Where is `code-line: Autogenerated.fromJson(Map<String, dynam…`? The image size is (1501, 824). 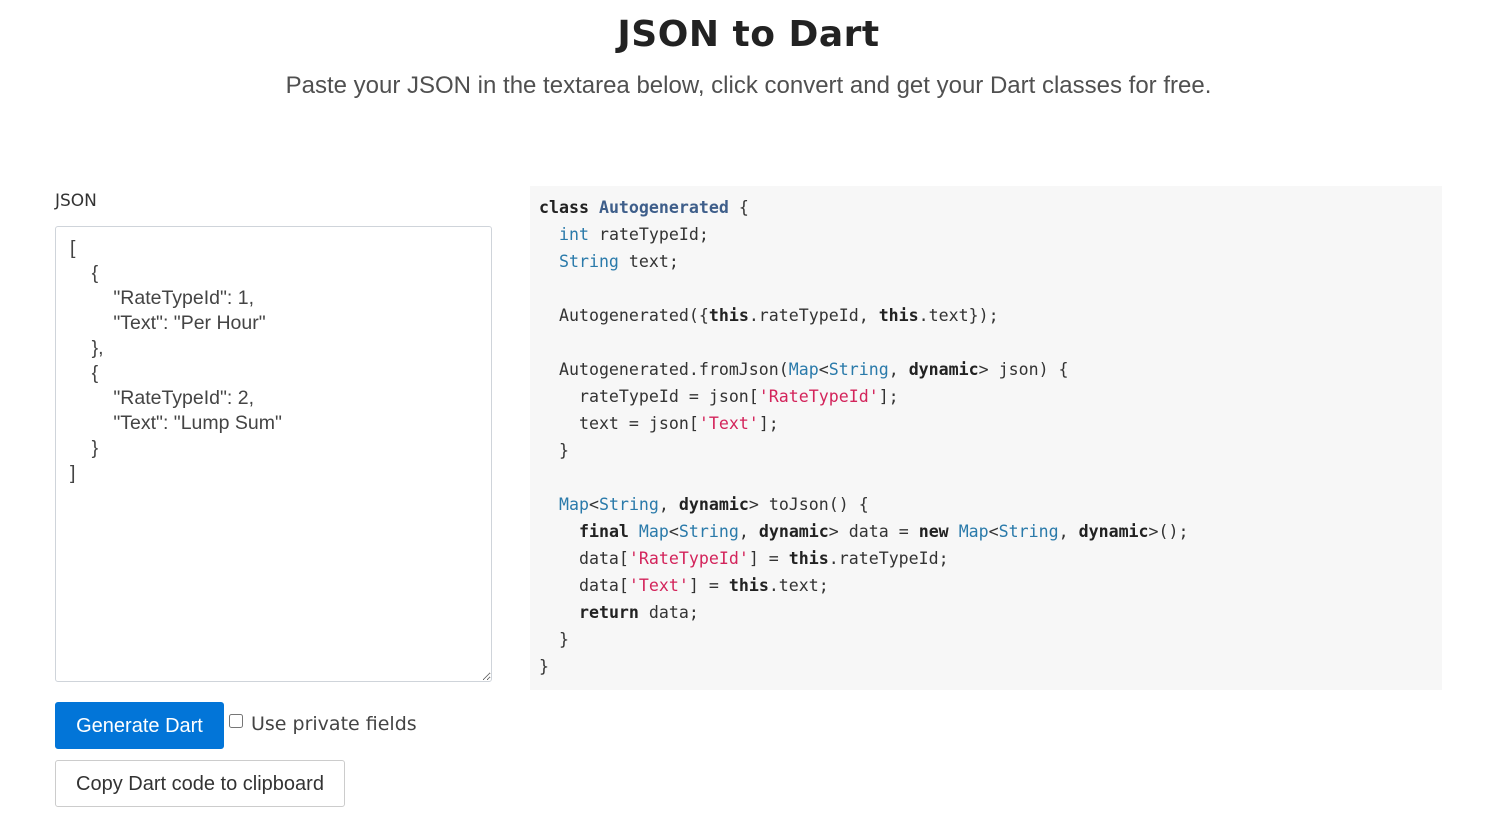 code-line: Autogenerated.fromJson(Map<String, dynam… is located at coordinates (804, 369).